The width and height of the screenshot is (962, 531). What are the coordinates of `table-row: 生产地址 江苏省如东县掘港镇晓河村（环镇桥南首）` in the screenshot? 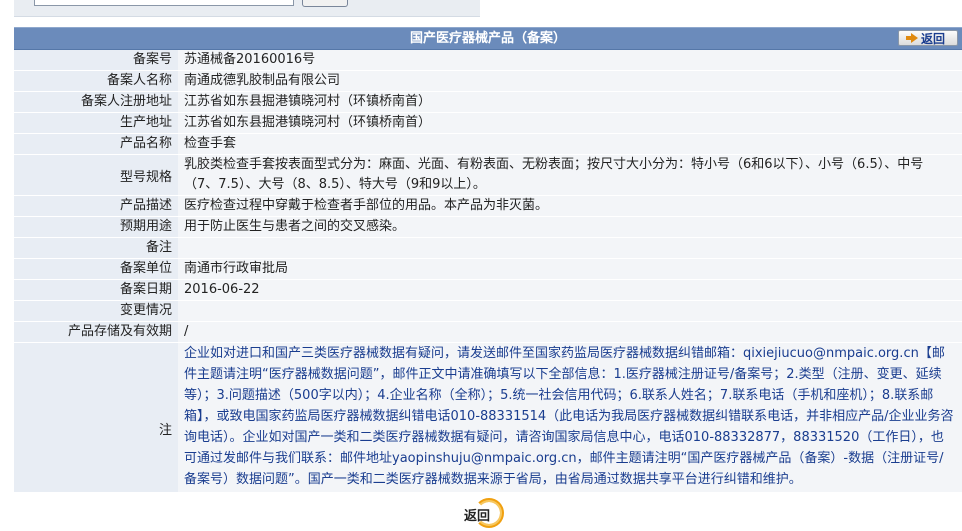 It's located at (488, 123).